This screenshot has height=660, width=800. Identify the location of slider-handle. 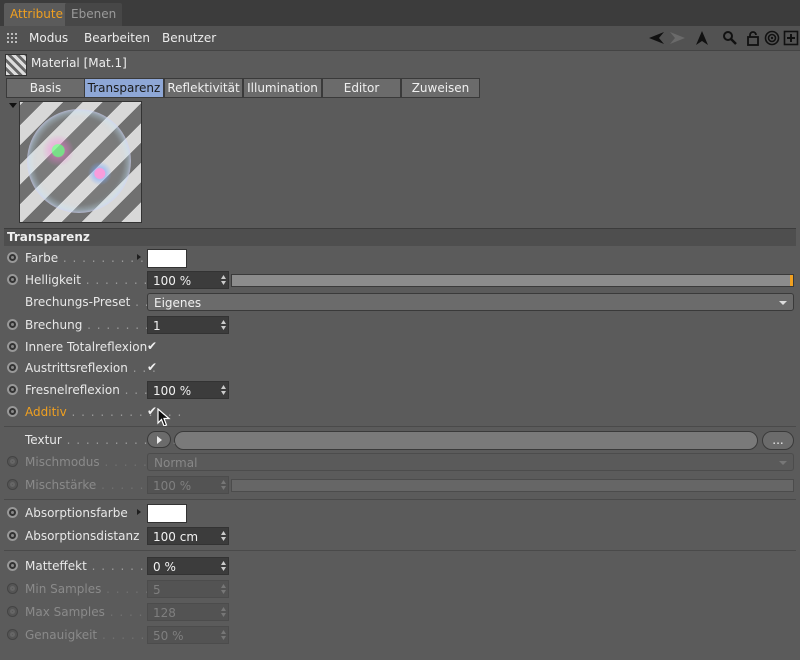
(791, 280).